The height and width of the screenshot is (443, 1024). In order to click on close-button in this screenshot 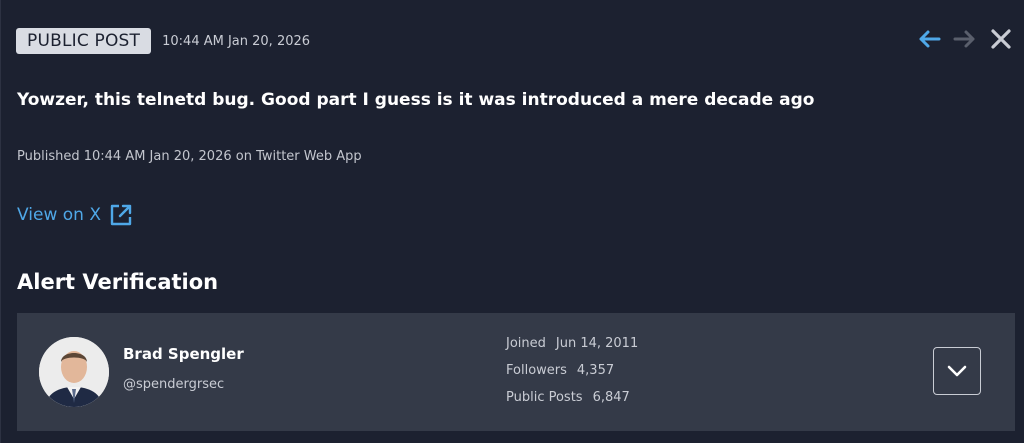, I will do `click(1001, 39)`.